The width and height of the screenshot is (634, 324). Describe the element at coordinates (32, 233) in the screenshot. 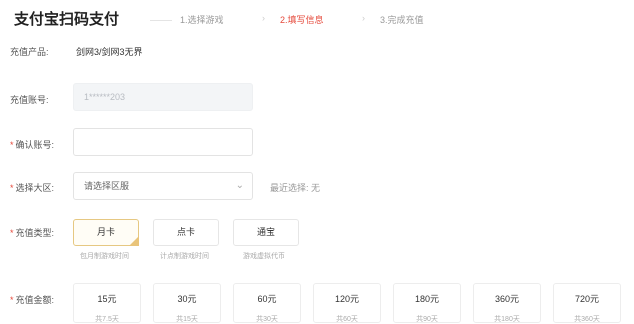

I see `type-label: * 充值类型:` at that location.